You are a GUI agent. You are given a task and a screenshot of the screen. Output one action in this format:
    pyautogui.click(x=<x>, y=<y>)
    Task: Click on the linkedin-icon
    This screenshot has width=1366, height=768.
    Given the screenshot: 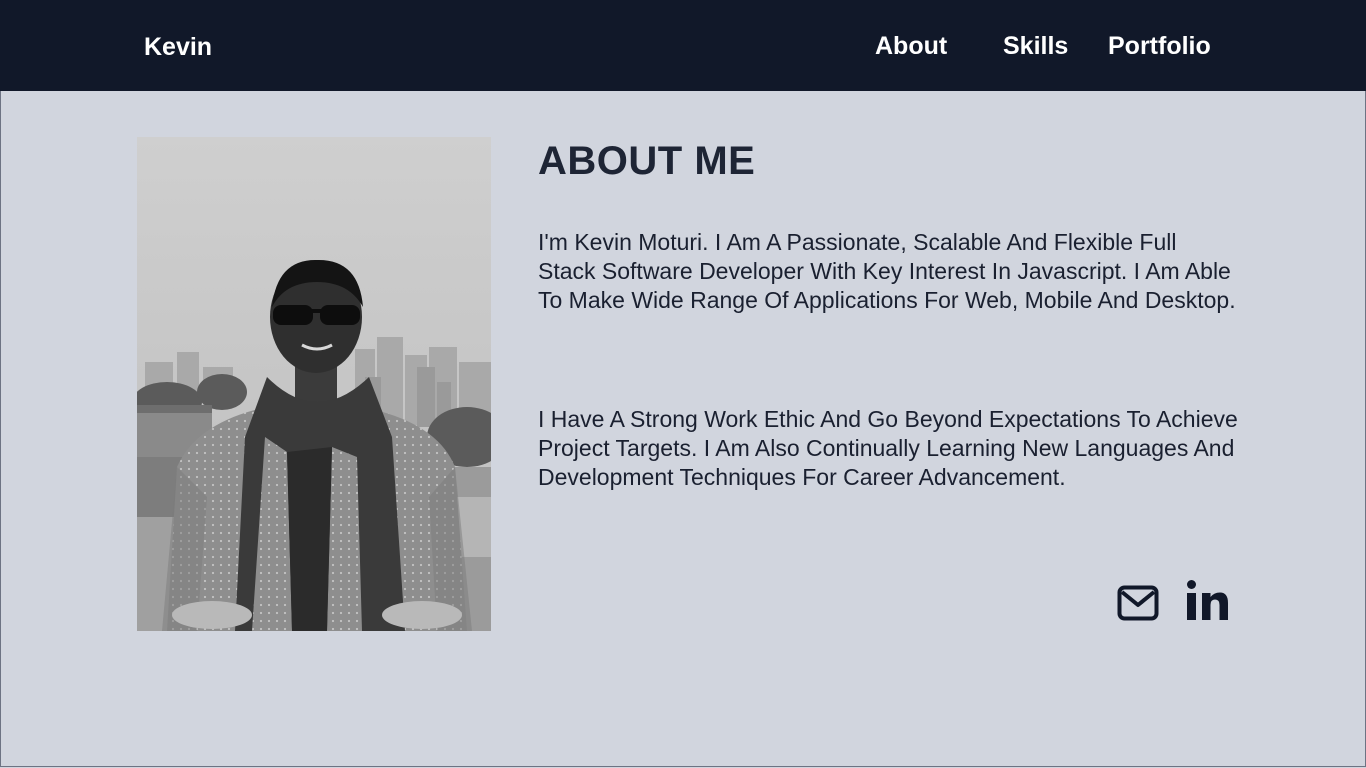 What is the action you would take?
    pyautogui.click(x=1208, y=603)
    